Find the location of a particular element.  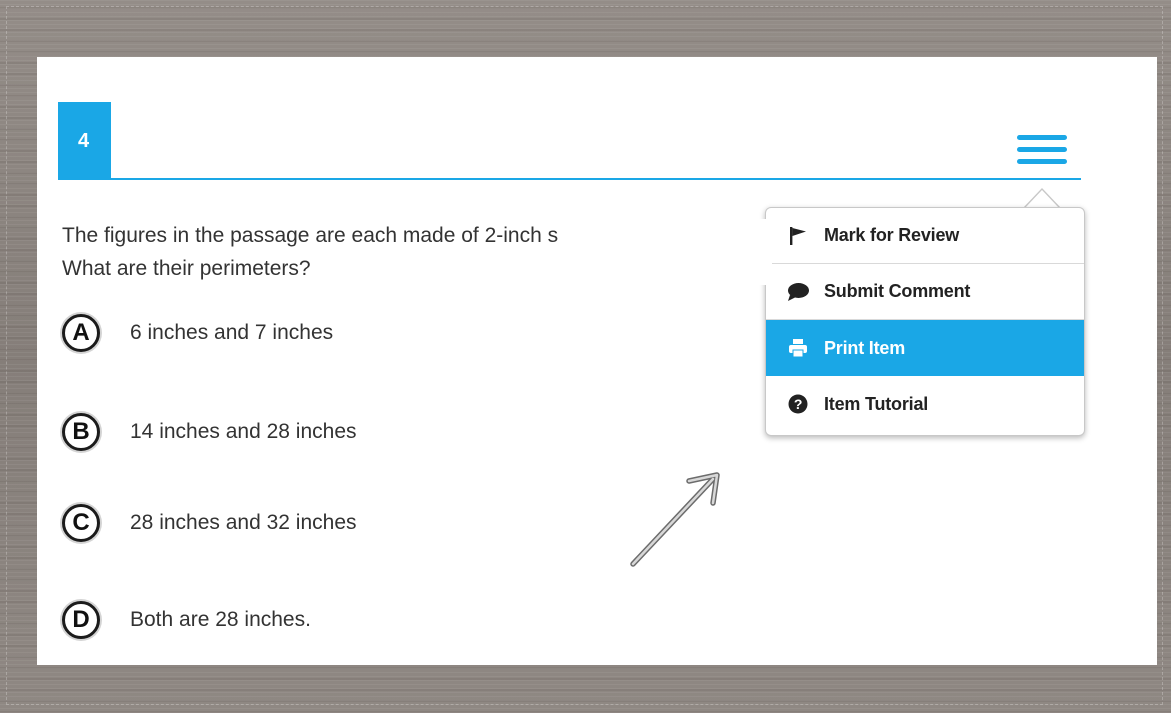

menu-item-mark-for-review: Mark for Review is located at coordinates (925, 236).